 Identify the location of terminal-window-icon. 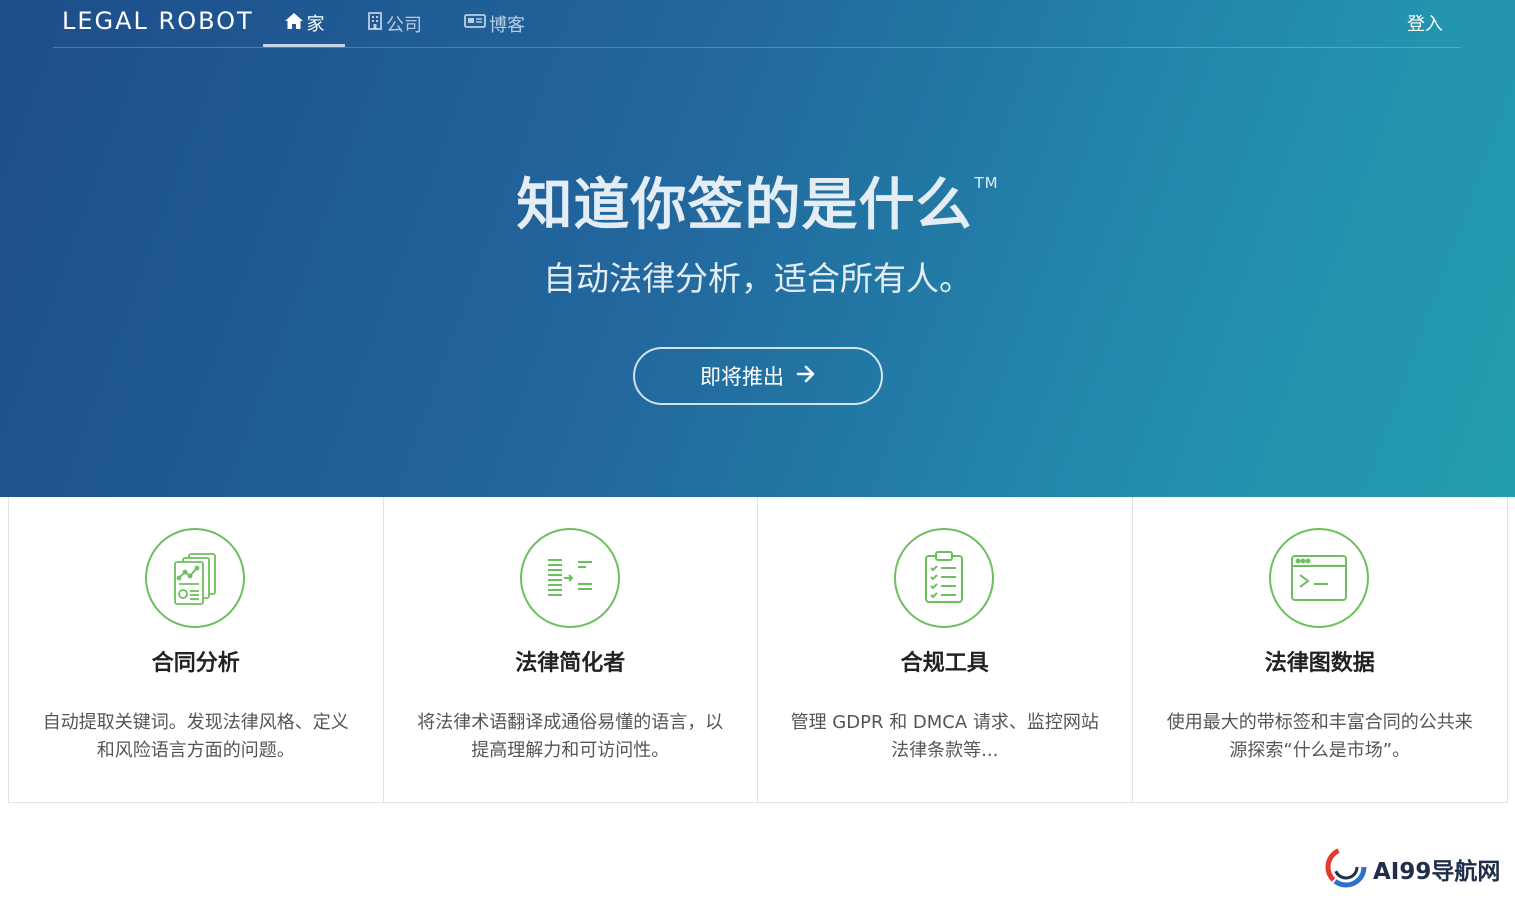
(1318, 578).